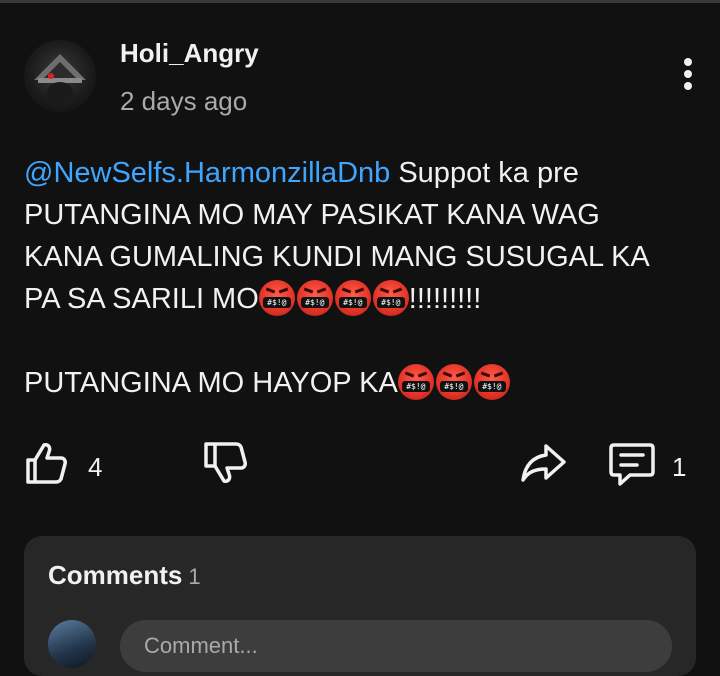  I want to click on comments-heading: Comments 1, so click(124, 575).